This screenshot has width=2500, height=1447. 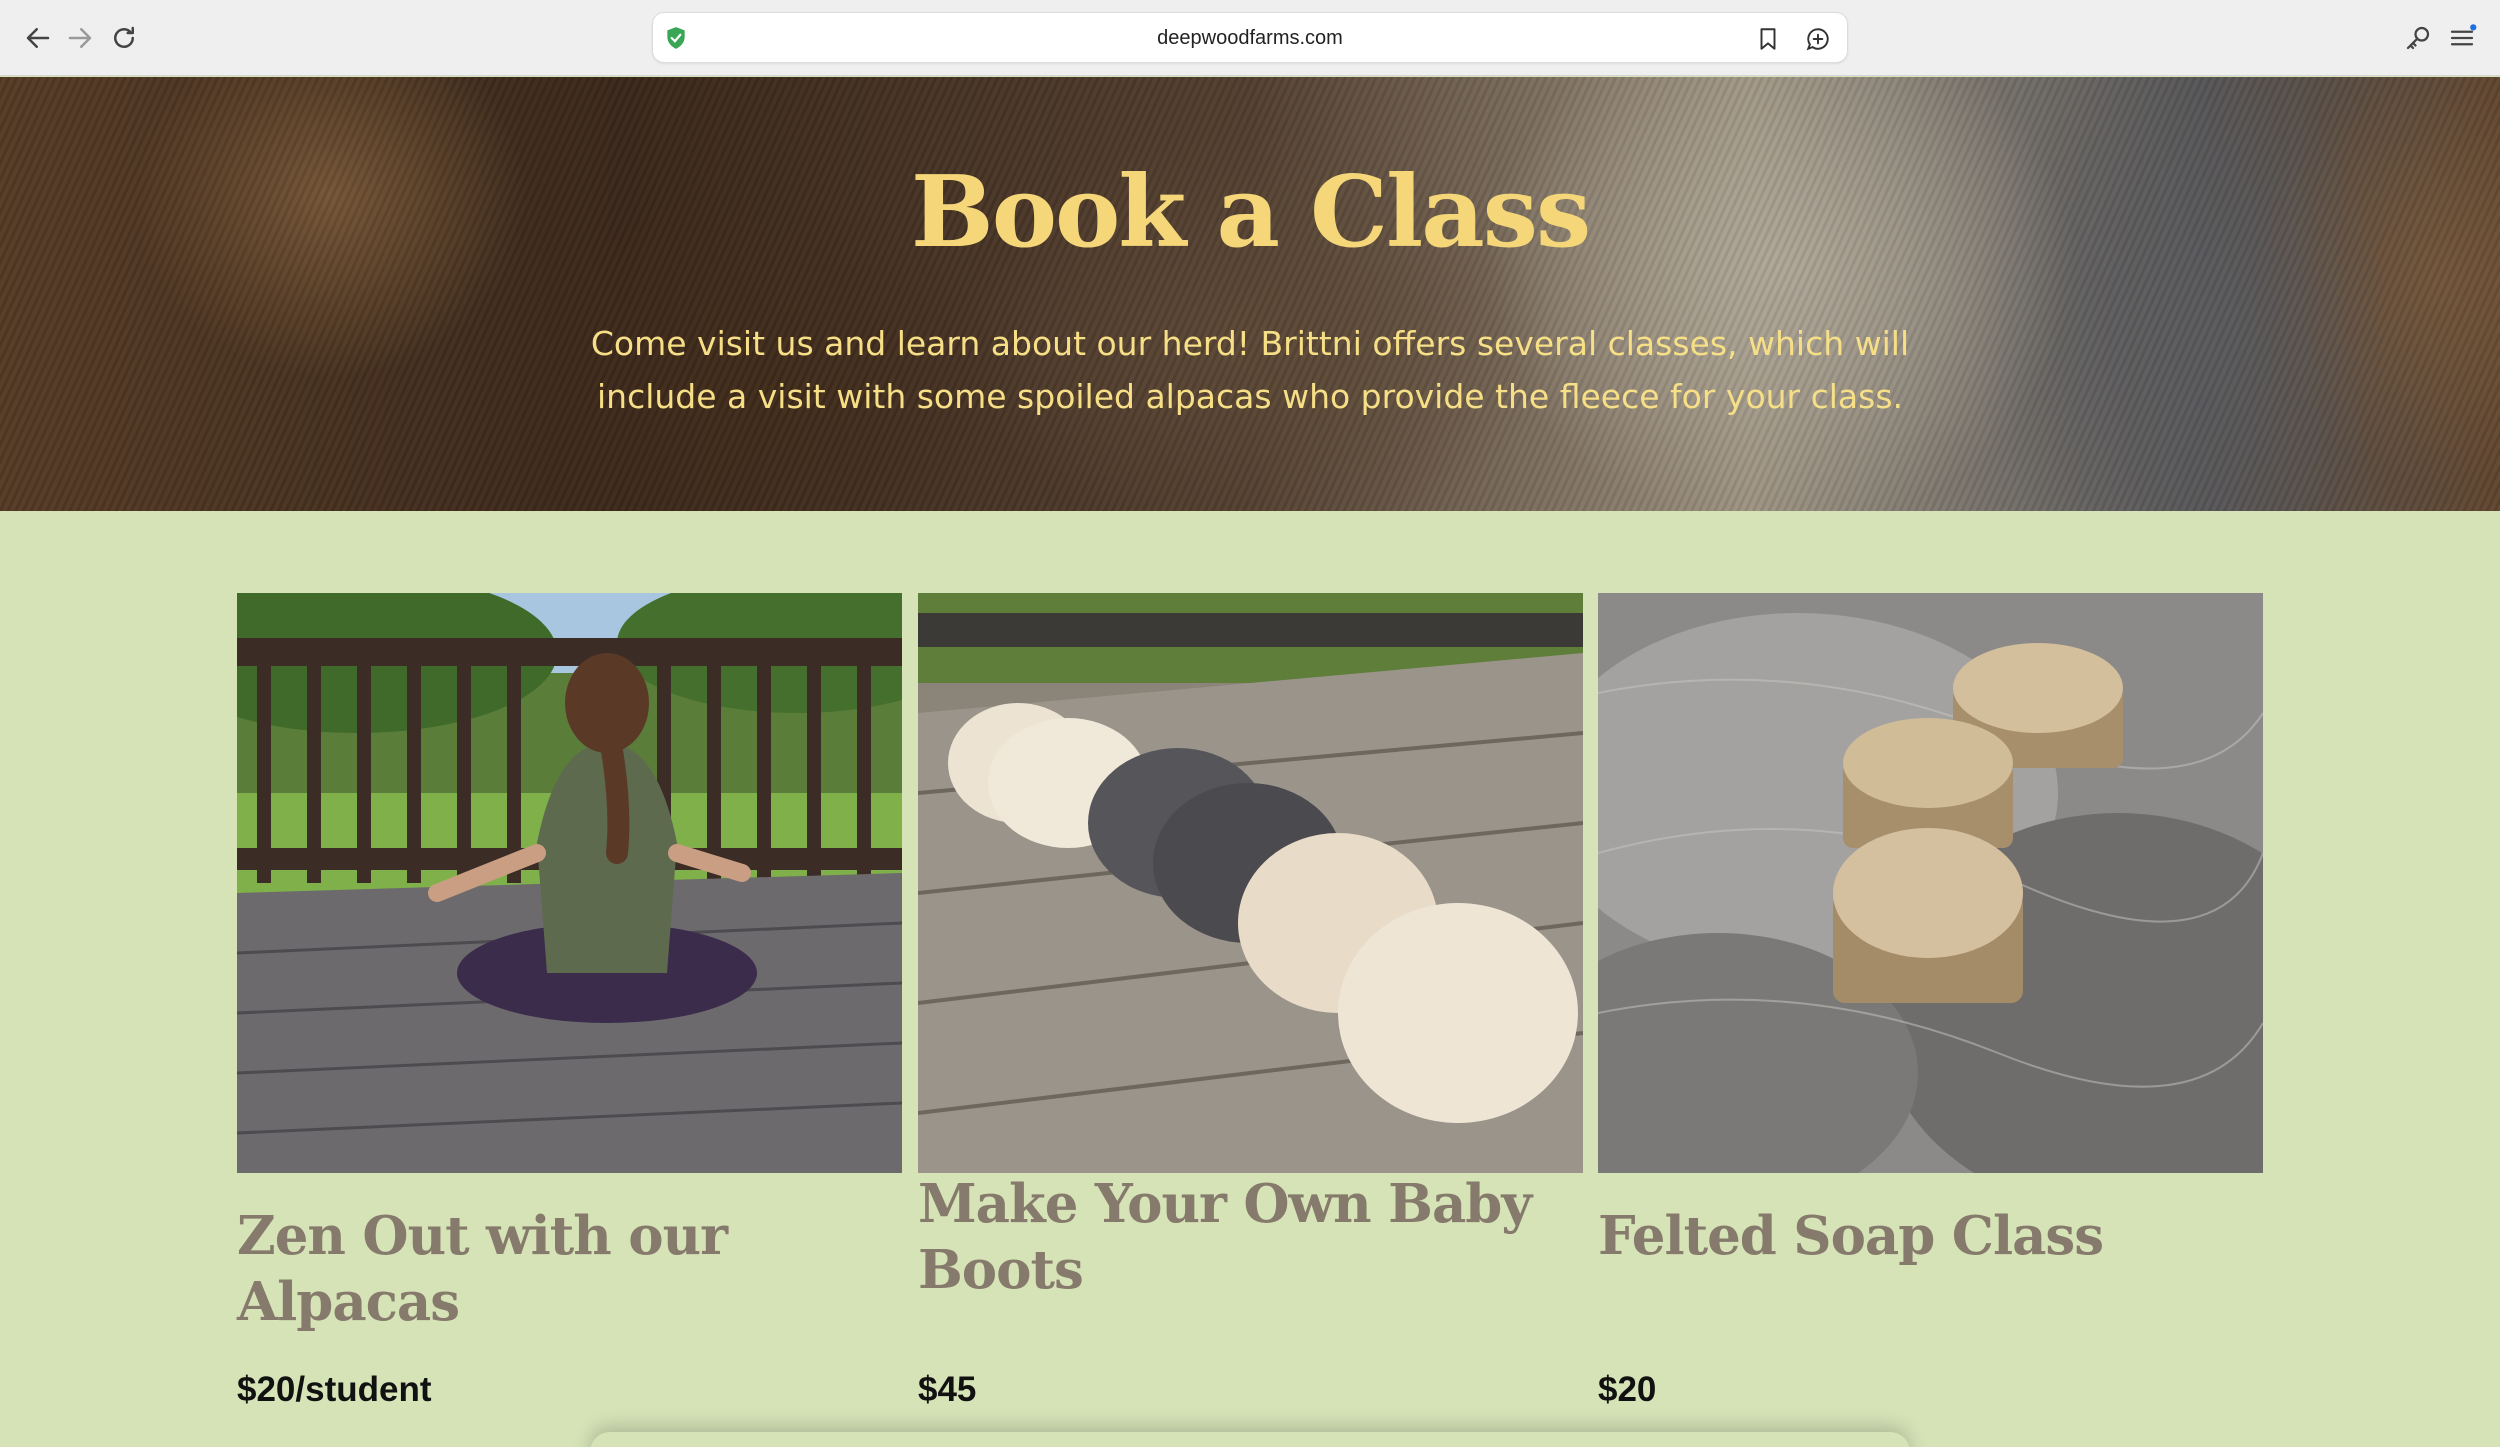 I want to click on reload-icon, so click(x=124, y=38).